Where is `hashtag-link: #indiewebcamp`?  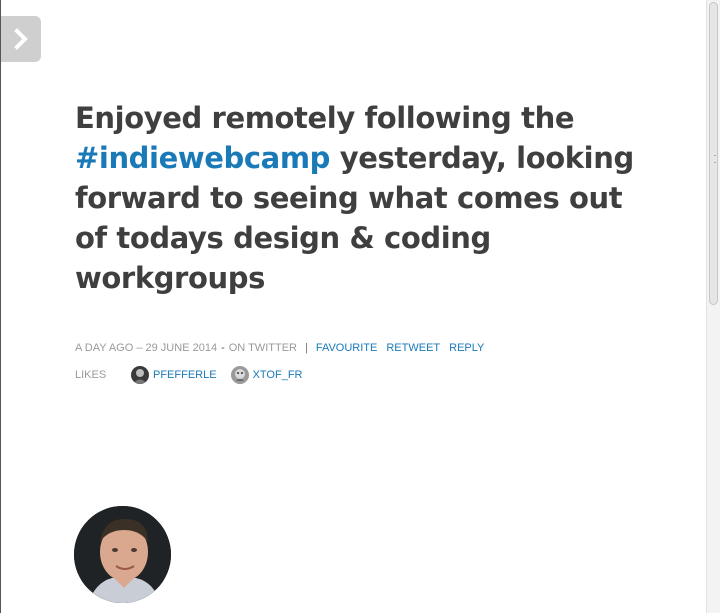
hashtag-link: #indiewebcamp is located at coordinates (202, 158).